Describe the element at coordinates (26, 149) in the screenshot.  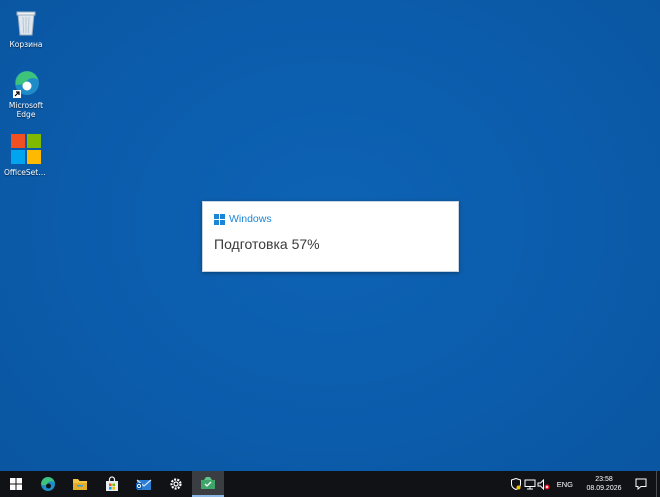
I see `office-setup-icon` at that location.